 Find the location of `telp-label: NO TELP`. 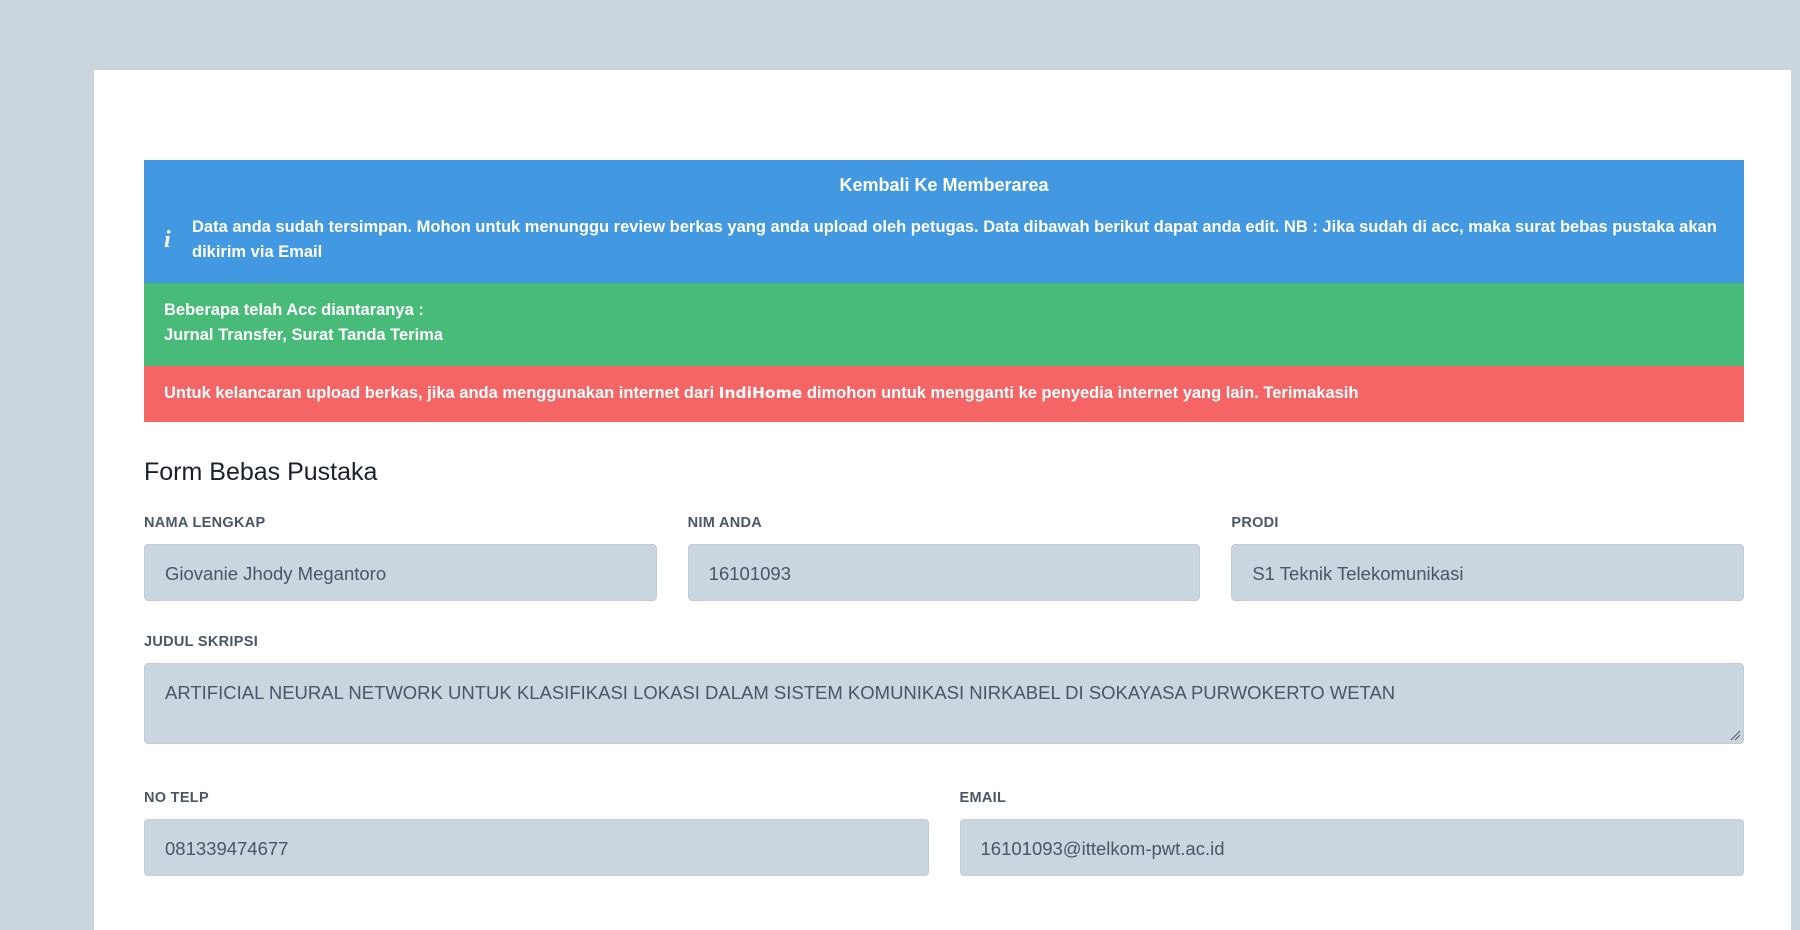

telp-label: NO TELP is located at coordinates (176, 798).